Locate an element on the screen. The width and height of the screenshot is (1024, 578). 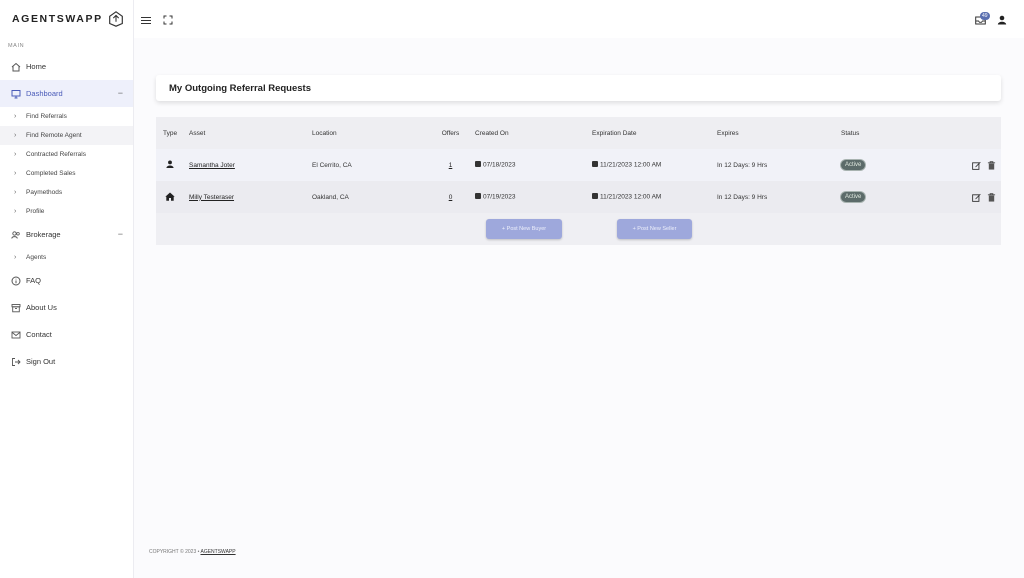
created-date: 07/19/2023 is located at coordinates (499, 197).